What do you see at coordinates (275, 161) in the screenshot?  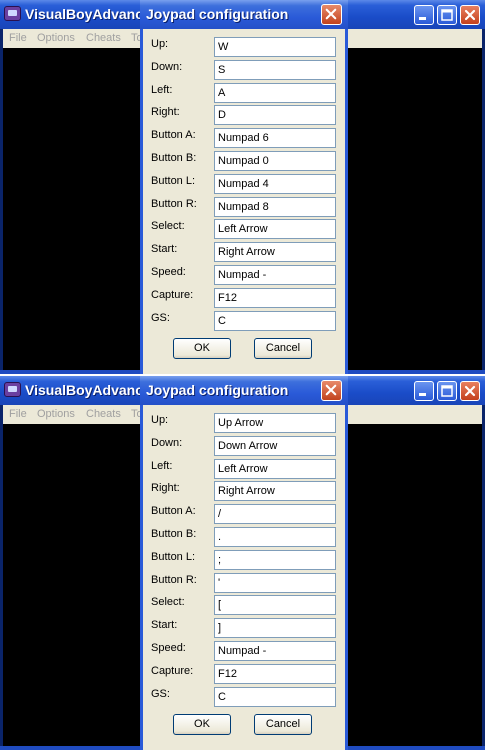 I see `binding-input: Numpad 0` at bounding box center [275, 161].